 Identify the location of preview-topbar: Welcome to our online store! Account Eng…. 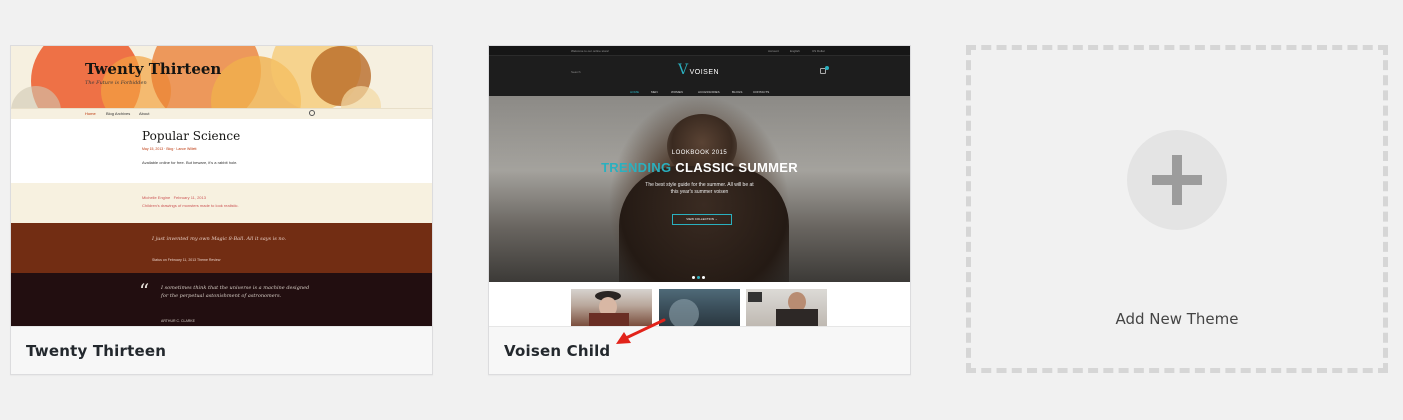
(699, 51).